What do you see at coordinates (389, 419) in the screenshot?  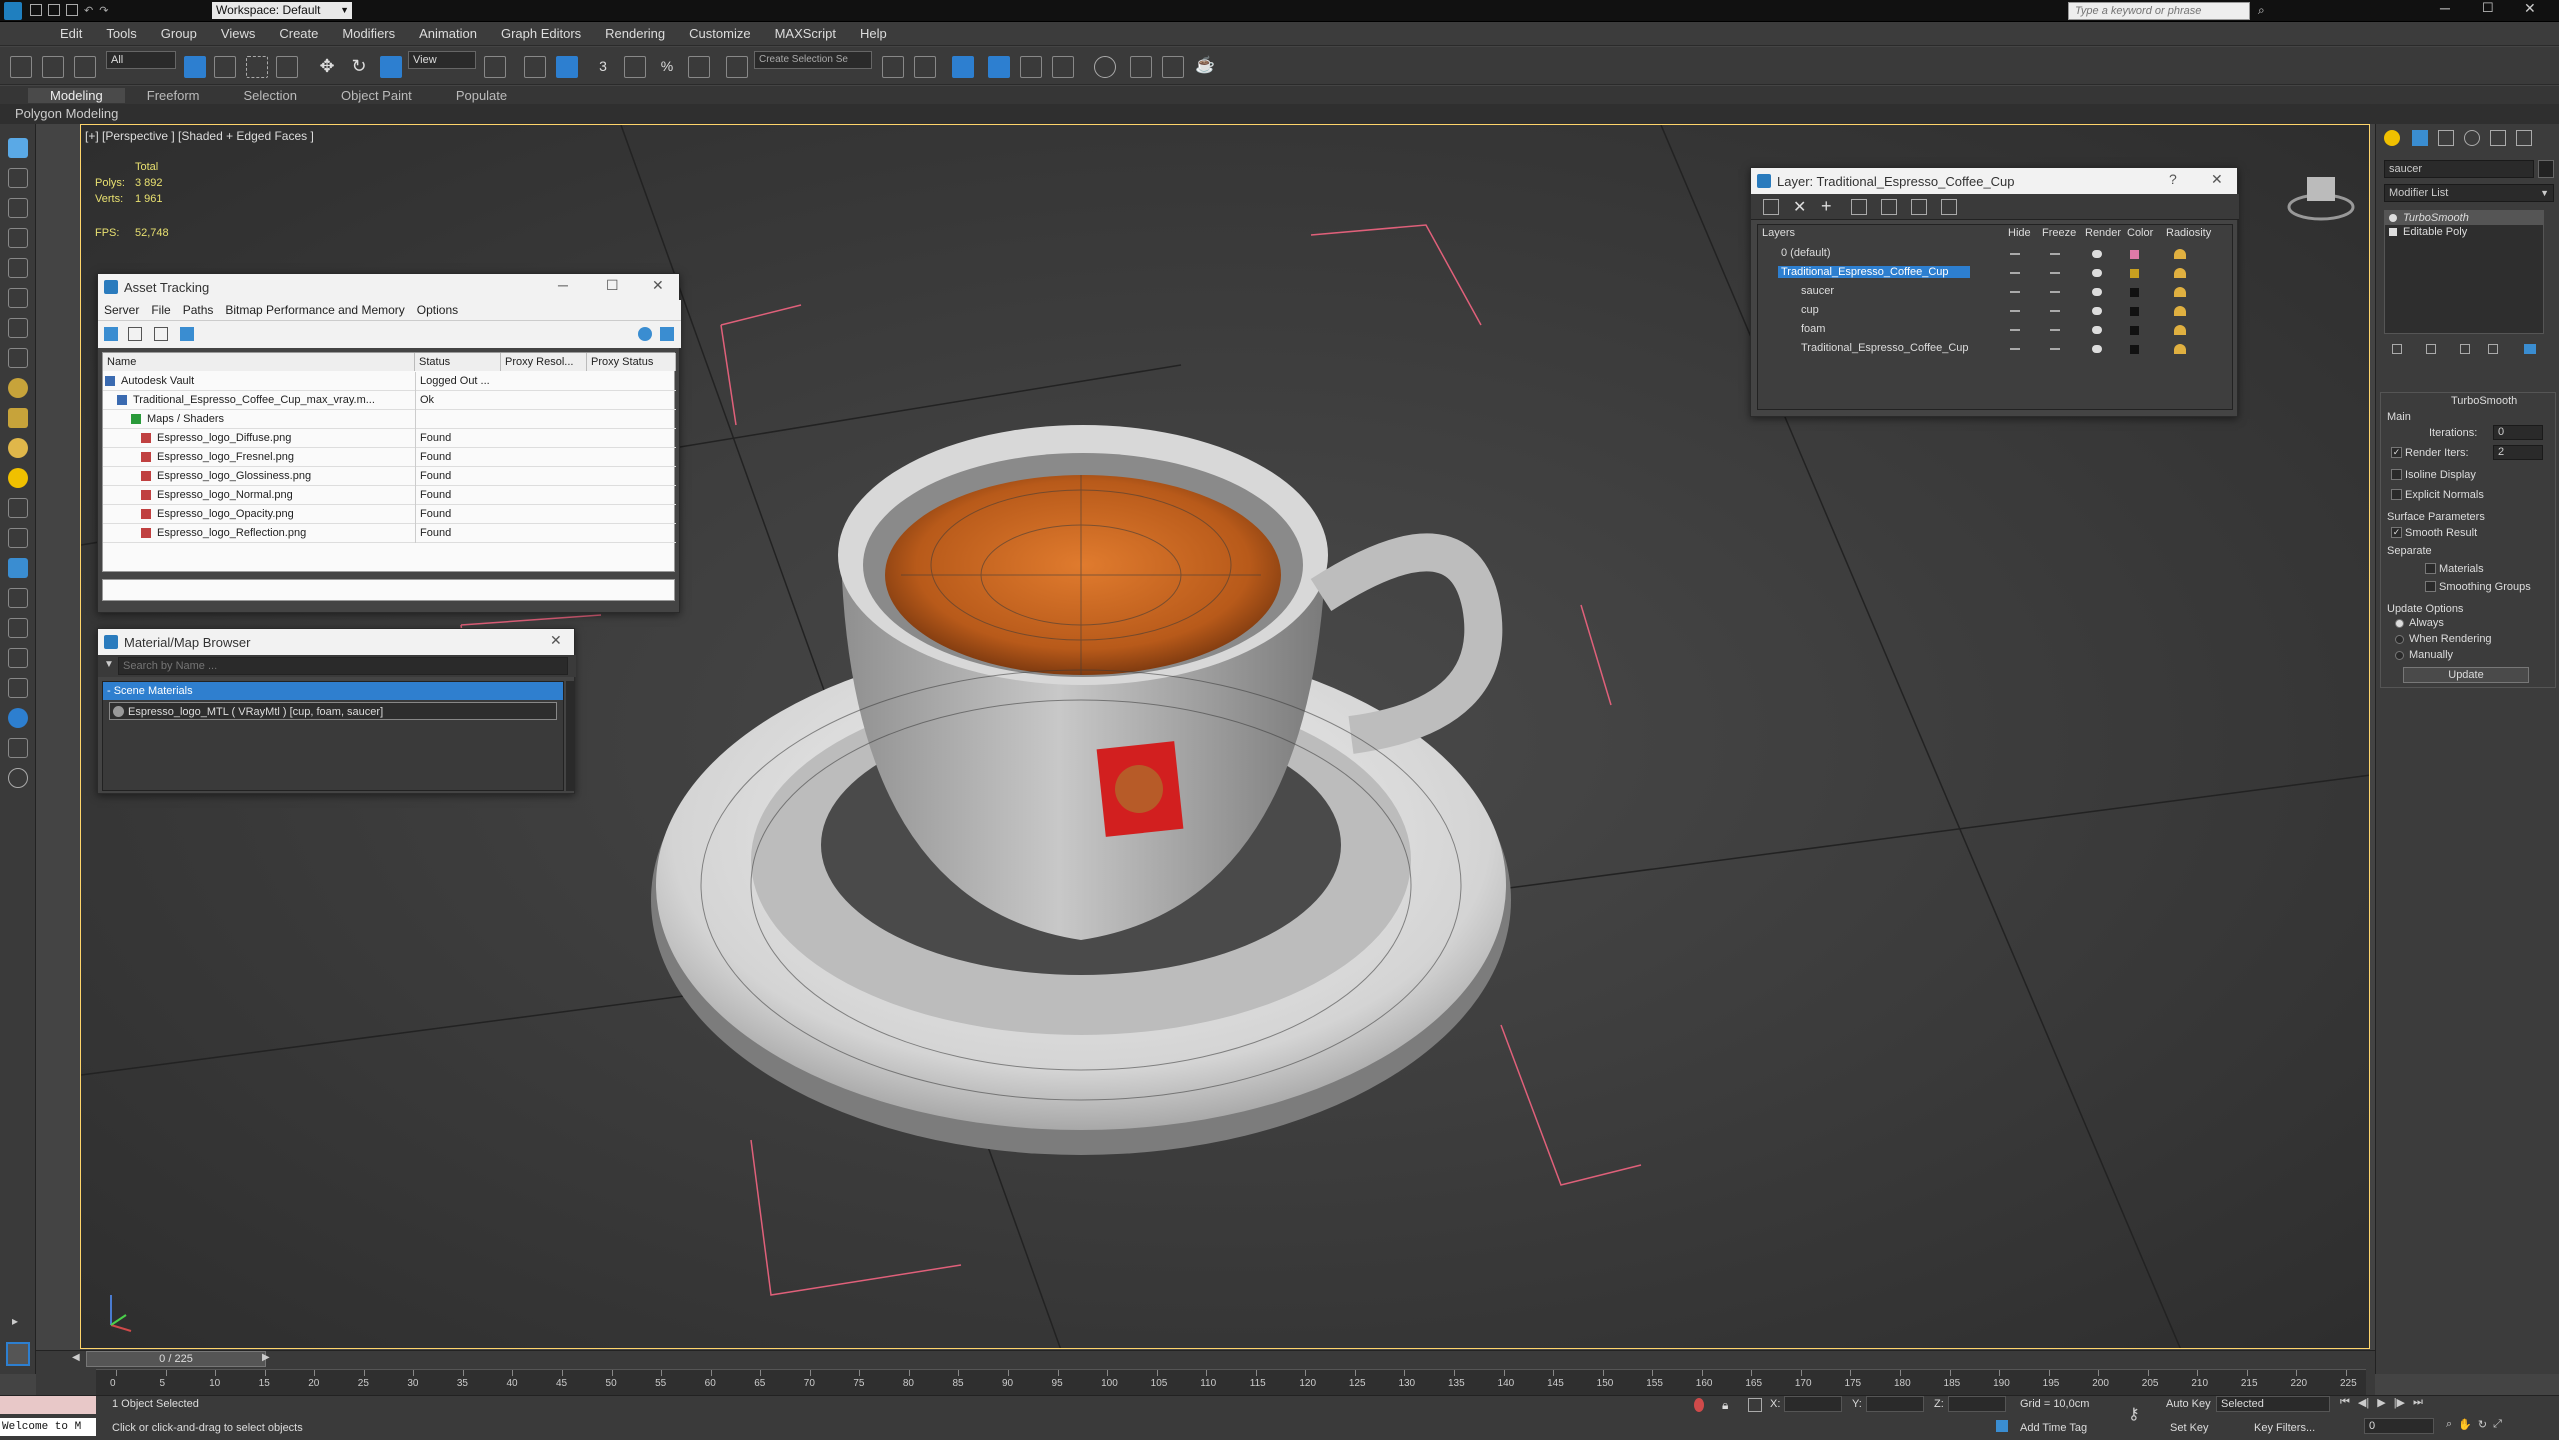 I see `asset-row: Maps / Shaders` at bounding box center [389, 419].